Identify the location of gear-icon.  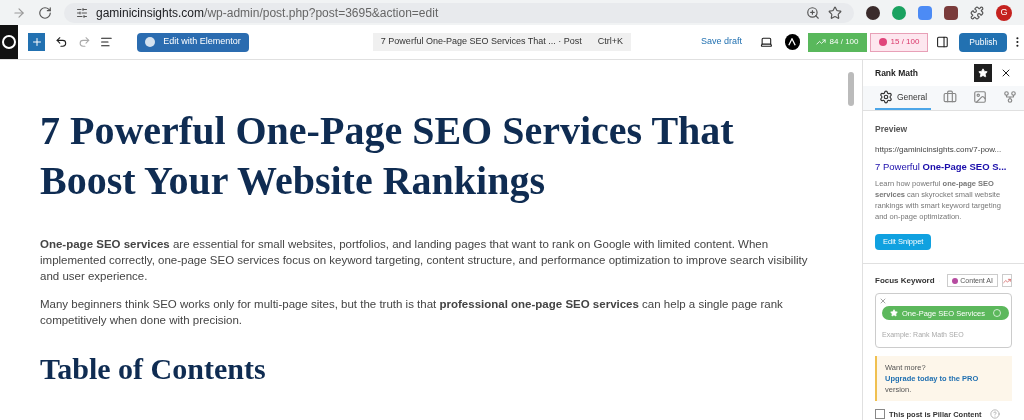
(886, 97).